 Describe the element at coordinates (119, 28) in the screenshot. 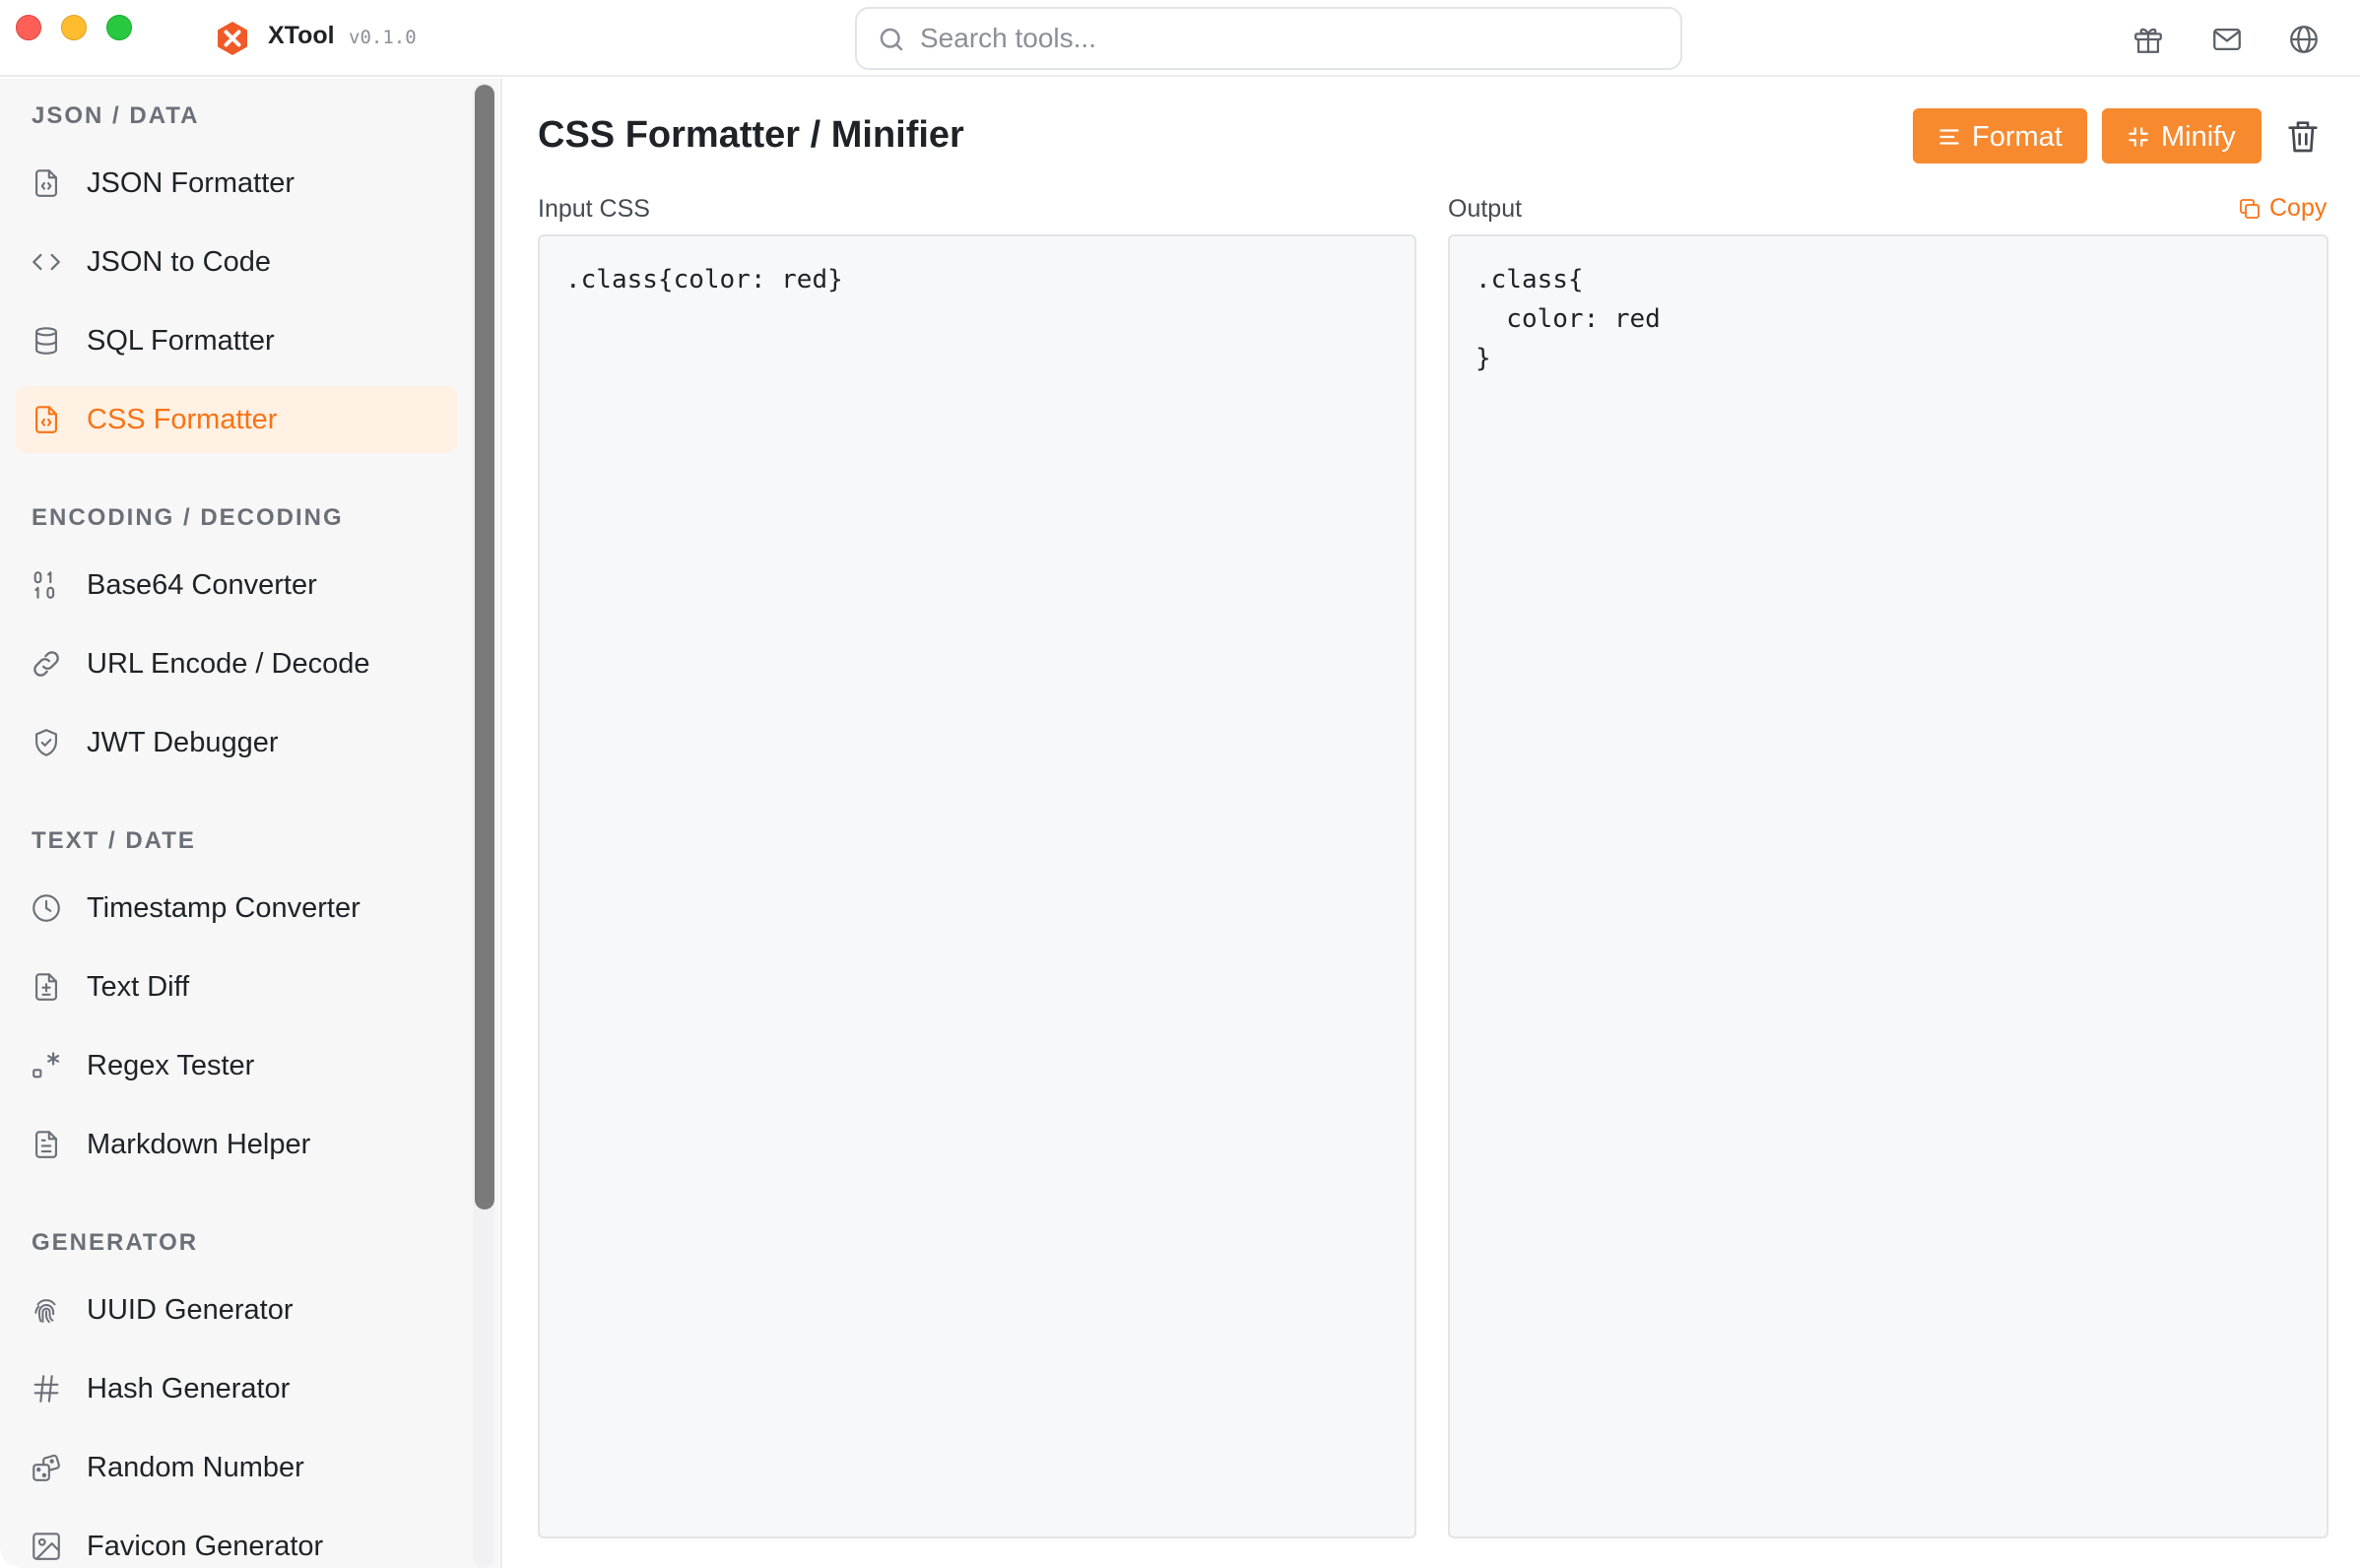

I see `window-zoom-button` at that location.